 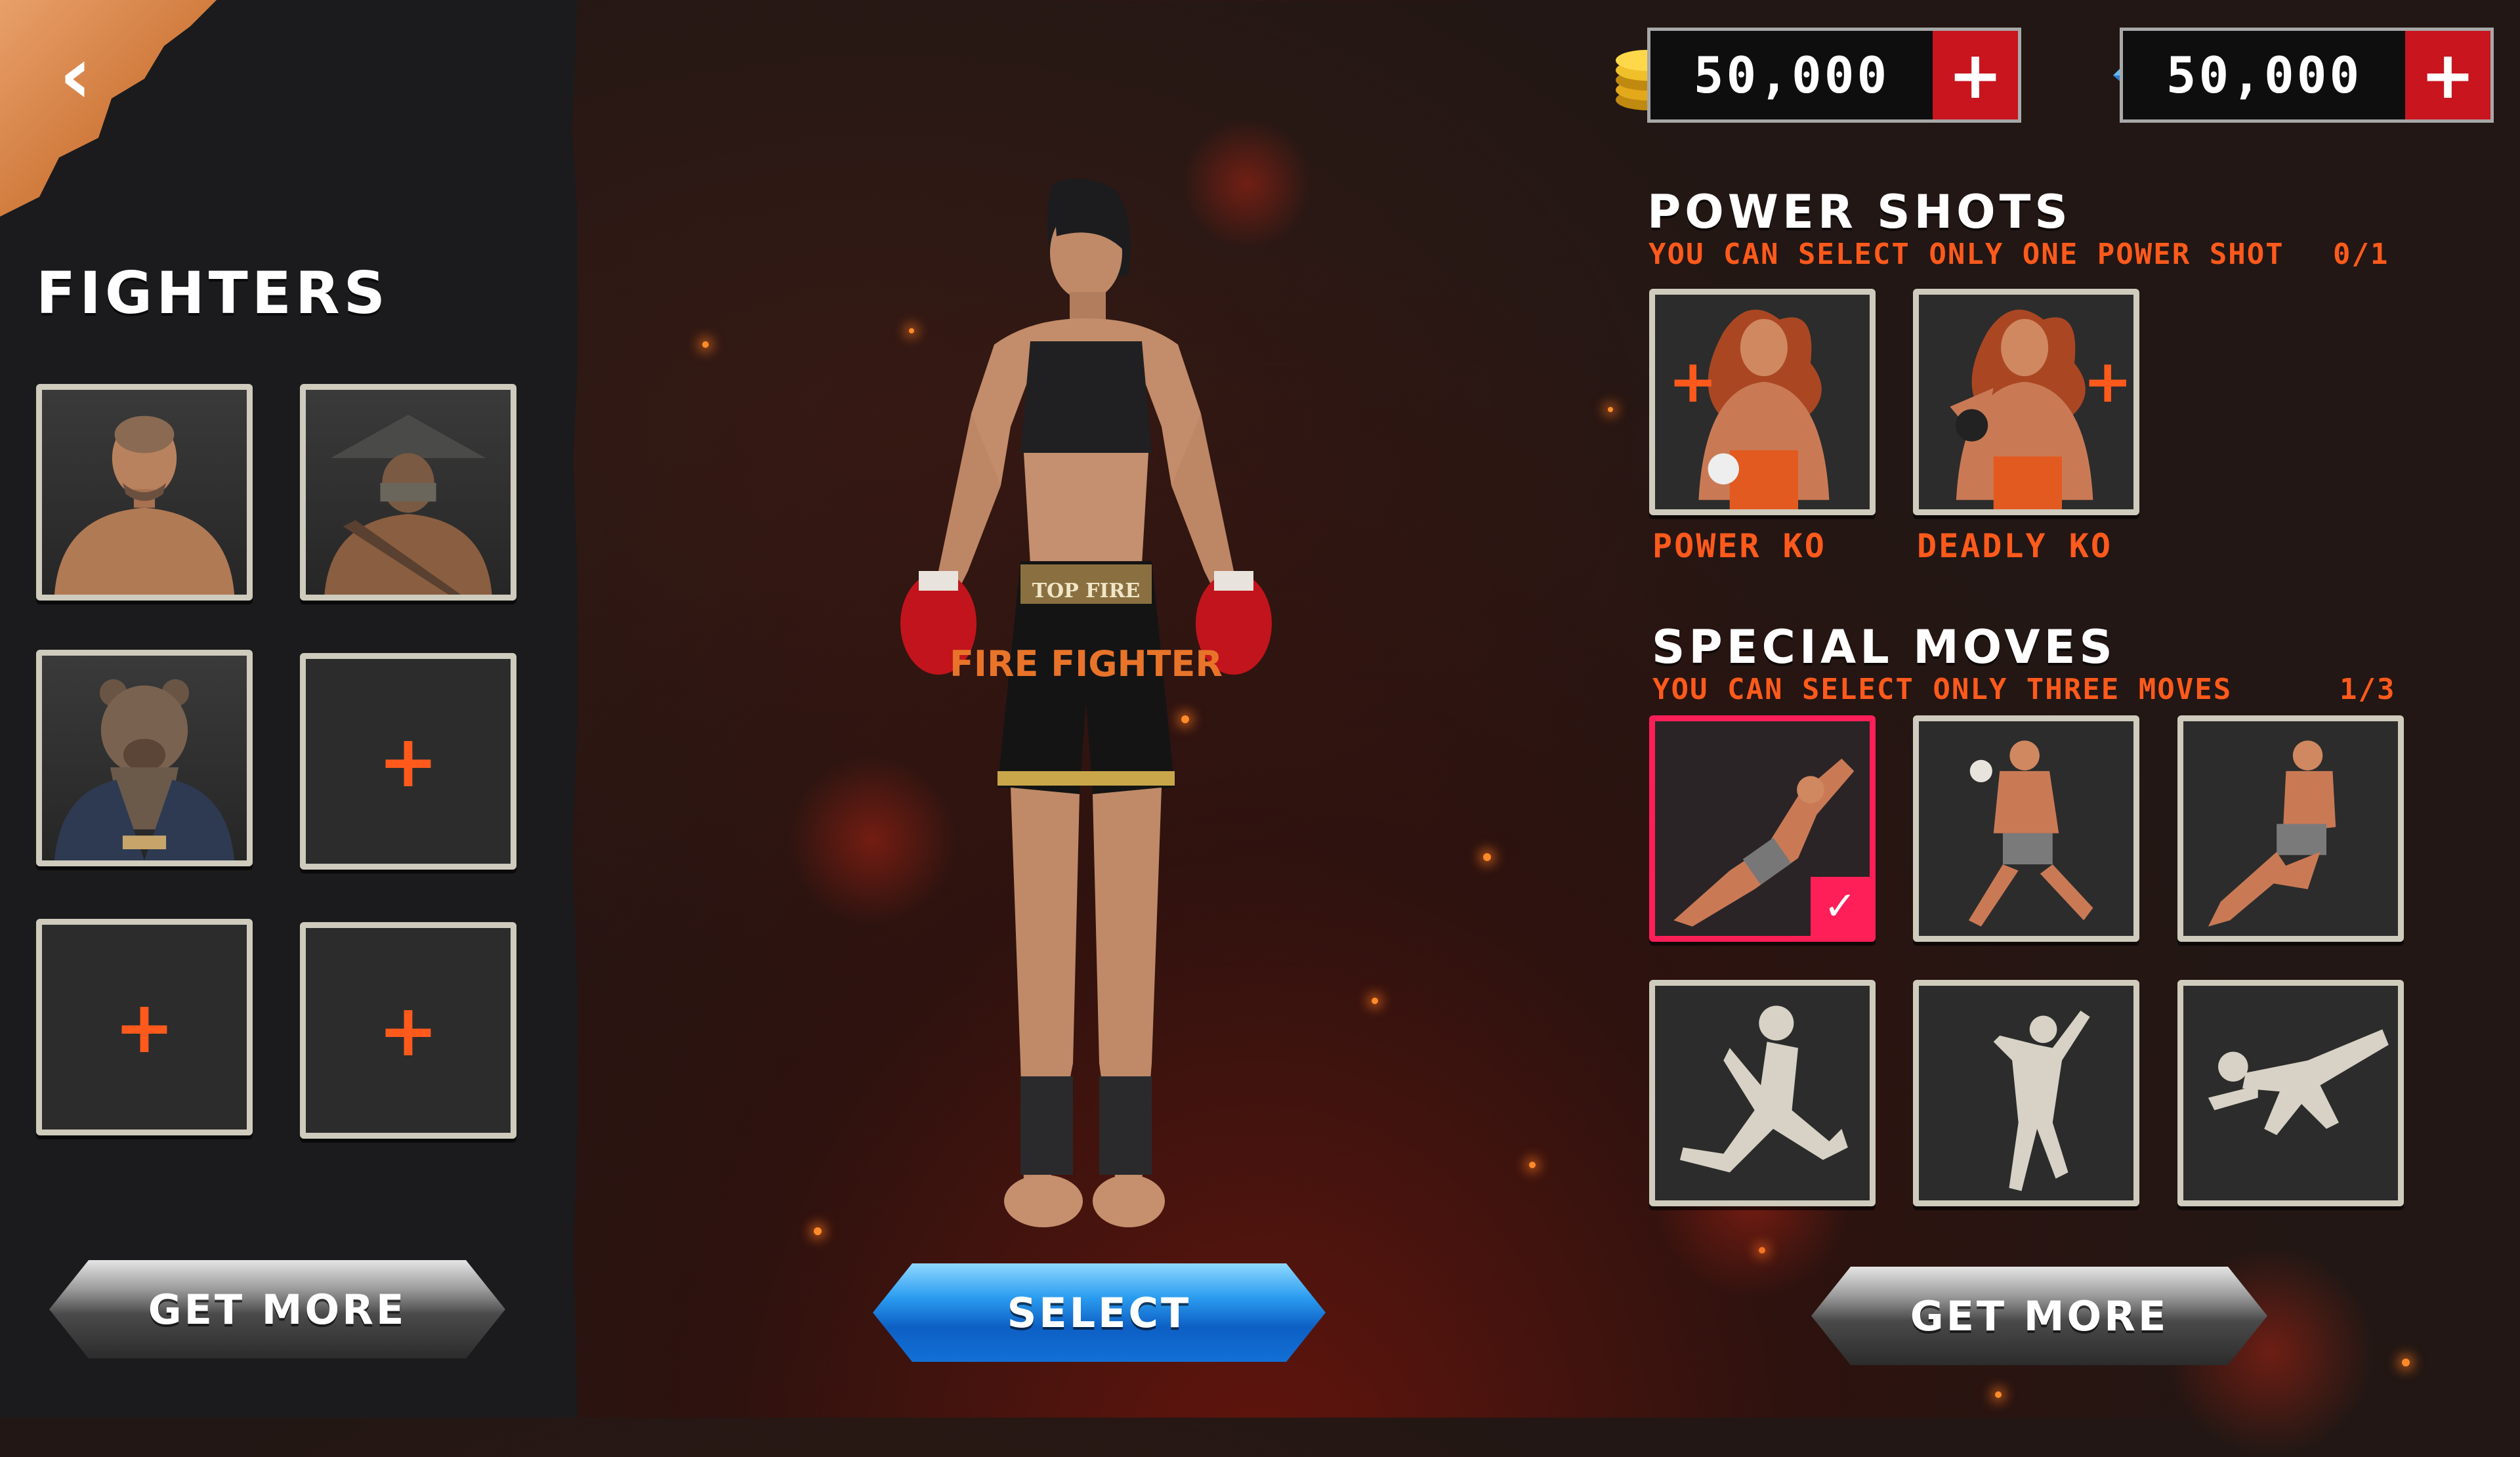 What do you see at coordinates (1762, 828) in the screenshot?
I see `special-move-slot-1: ✓` at bounding box center [1762, 828].